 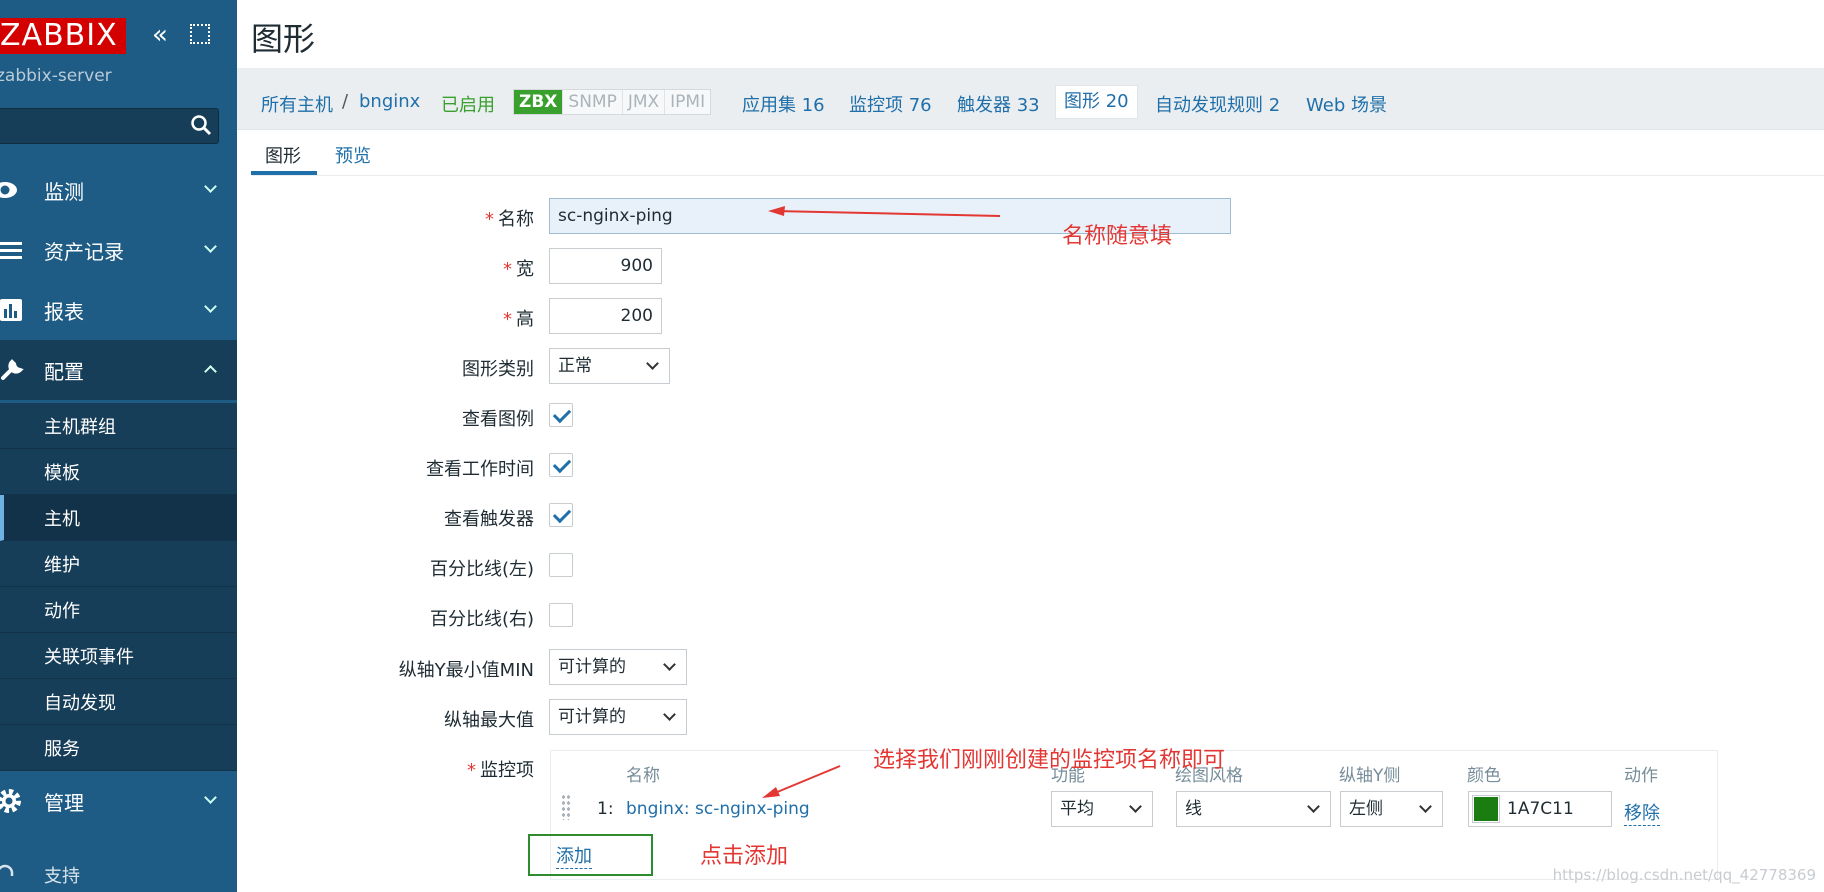 What do you see at coordinates (1684, 875) in the screenshot?
I see `watermark: https://blog.csdn.net/qq_42778369` at bounding box center [1684, 875].